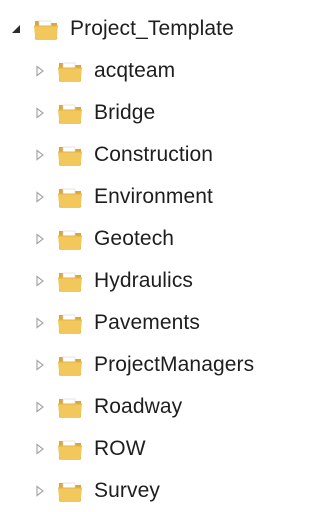 The image size is (322, 512). I want to click on tree-item-label: acqteam, so click(135, 70).